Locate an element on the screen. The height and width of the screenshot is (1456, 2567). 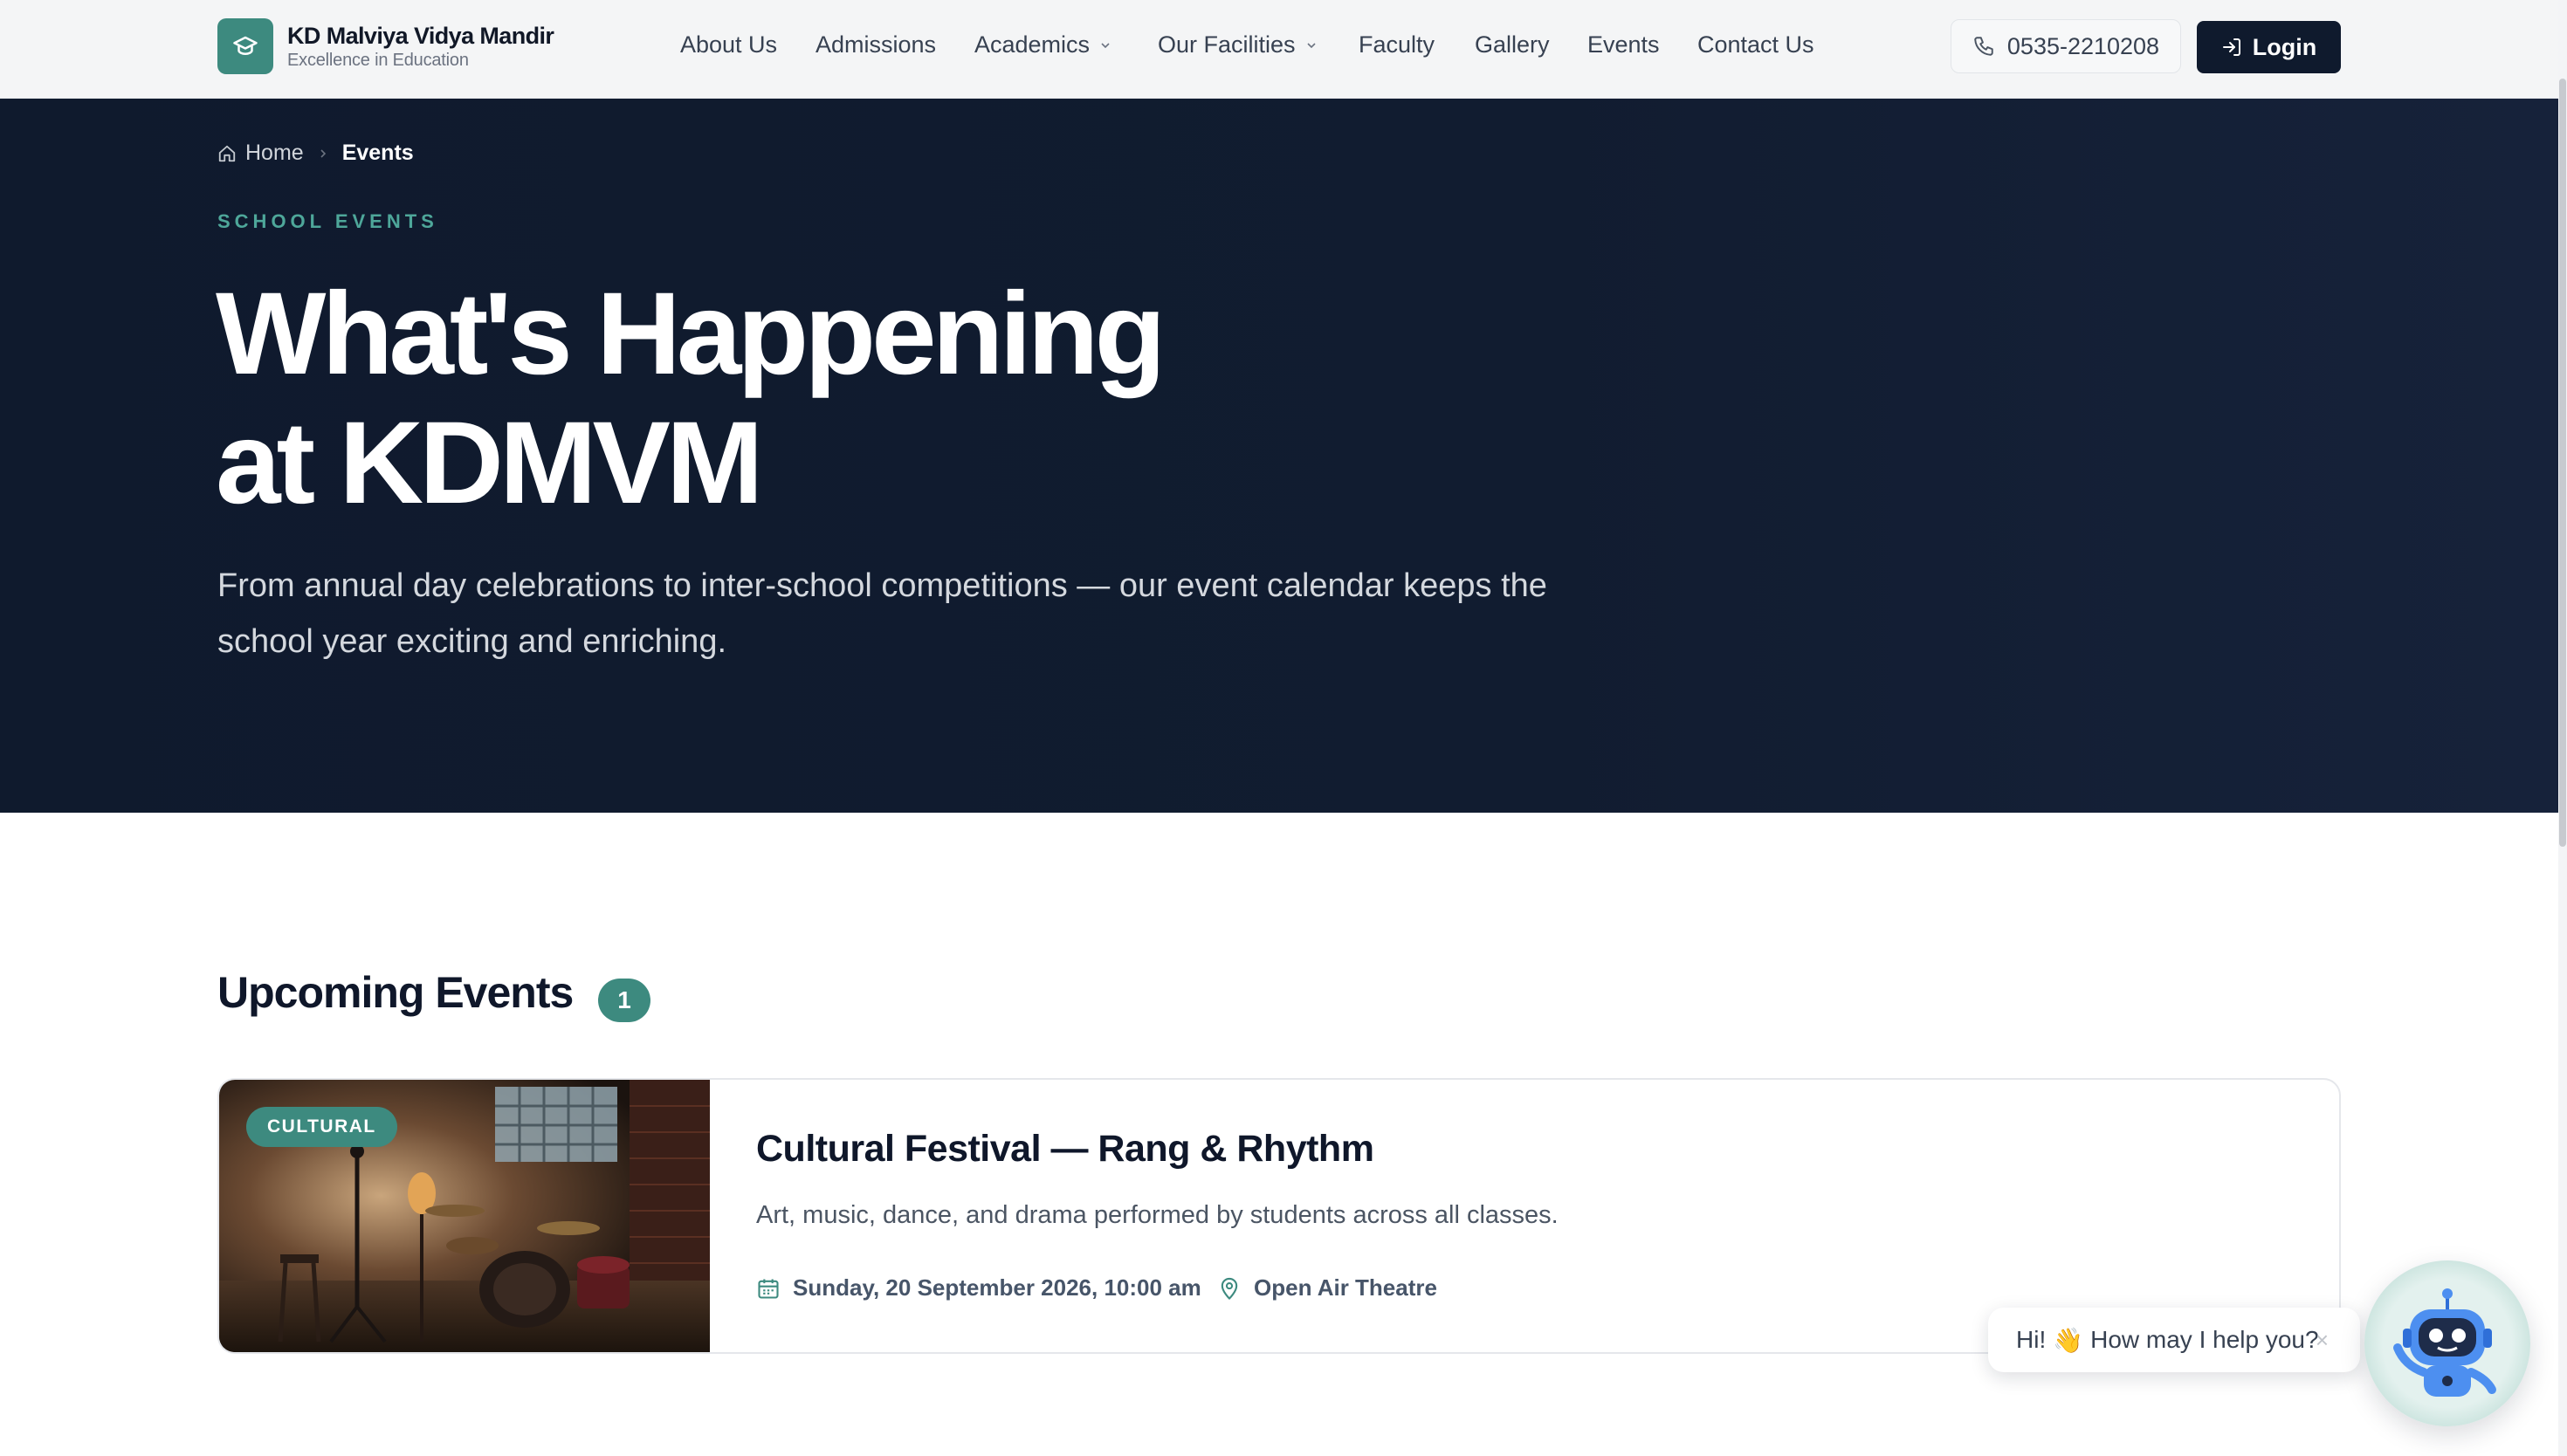
event-venue: Open Air Theatre is located at coordinates (1327, 1287).